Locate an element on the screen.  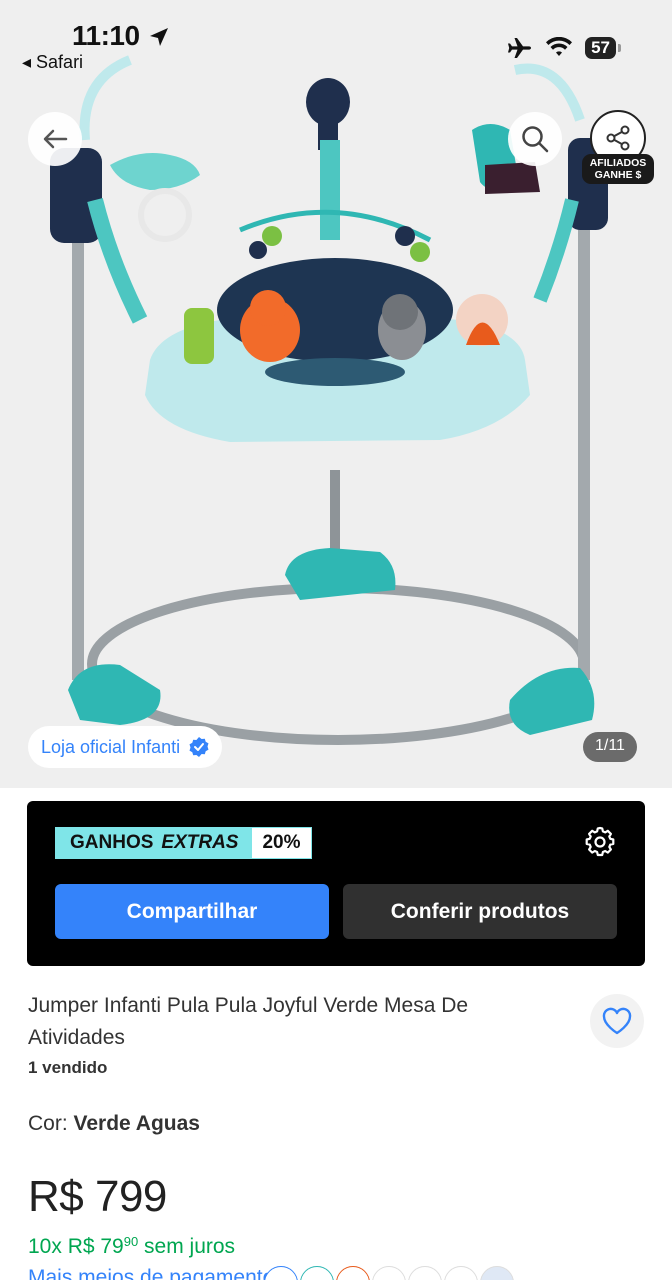
status-bar: 11:10 ◂ Safari 57 is located at coordinates (336, 40).